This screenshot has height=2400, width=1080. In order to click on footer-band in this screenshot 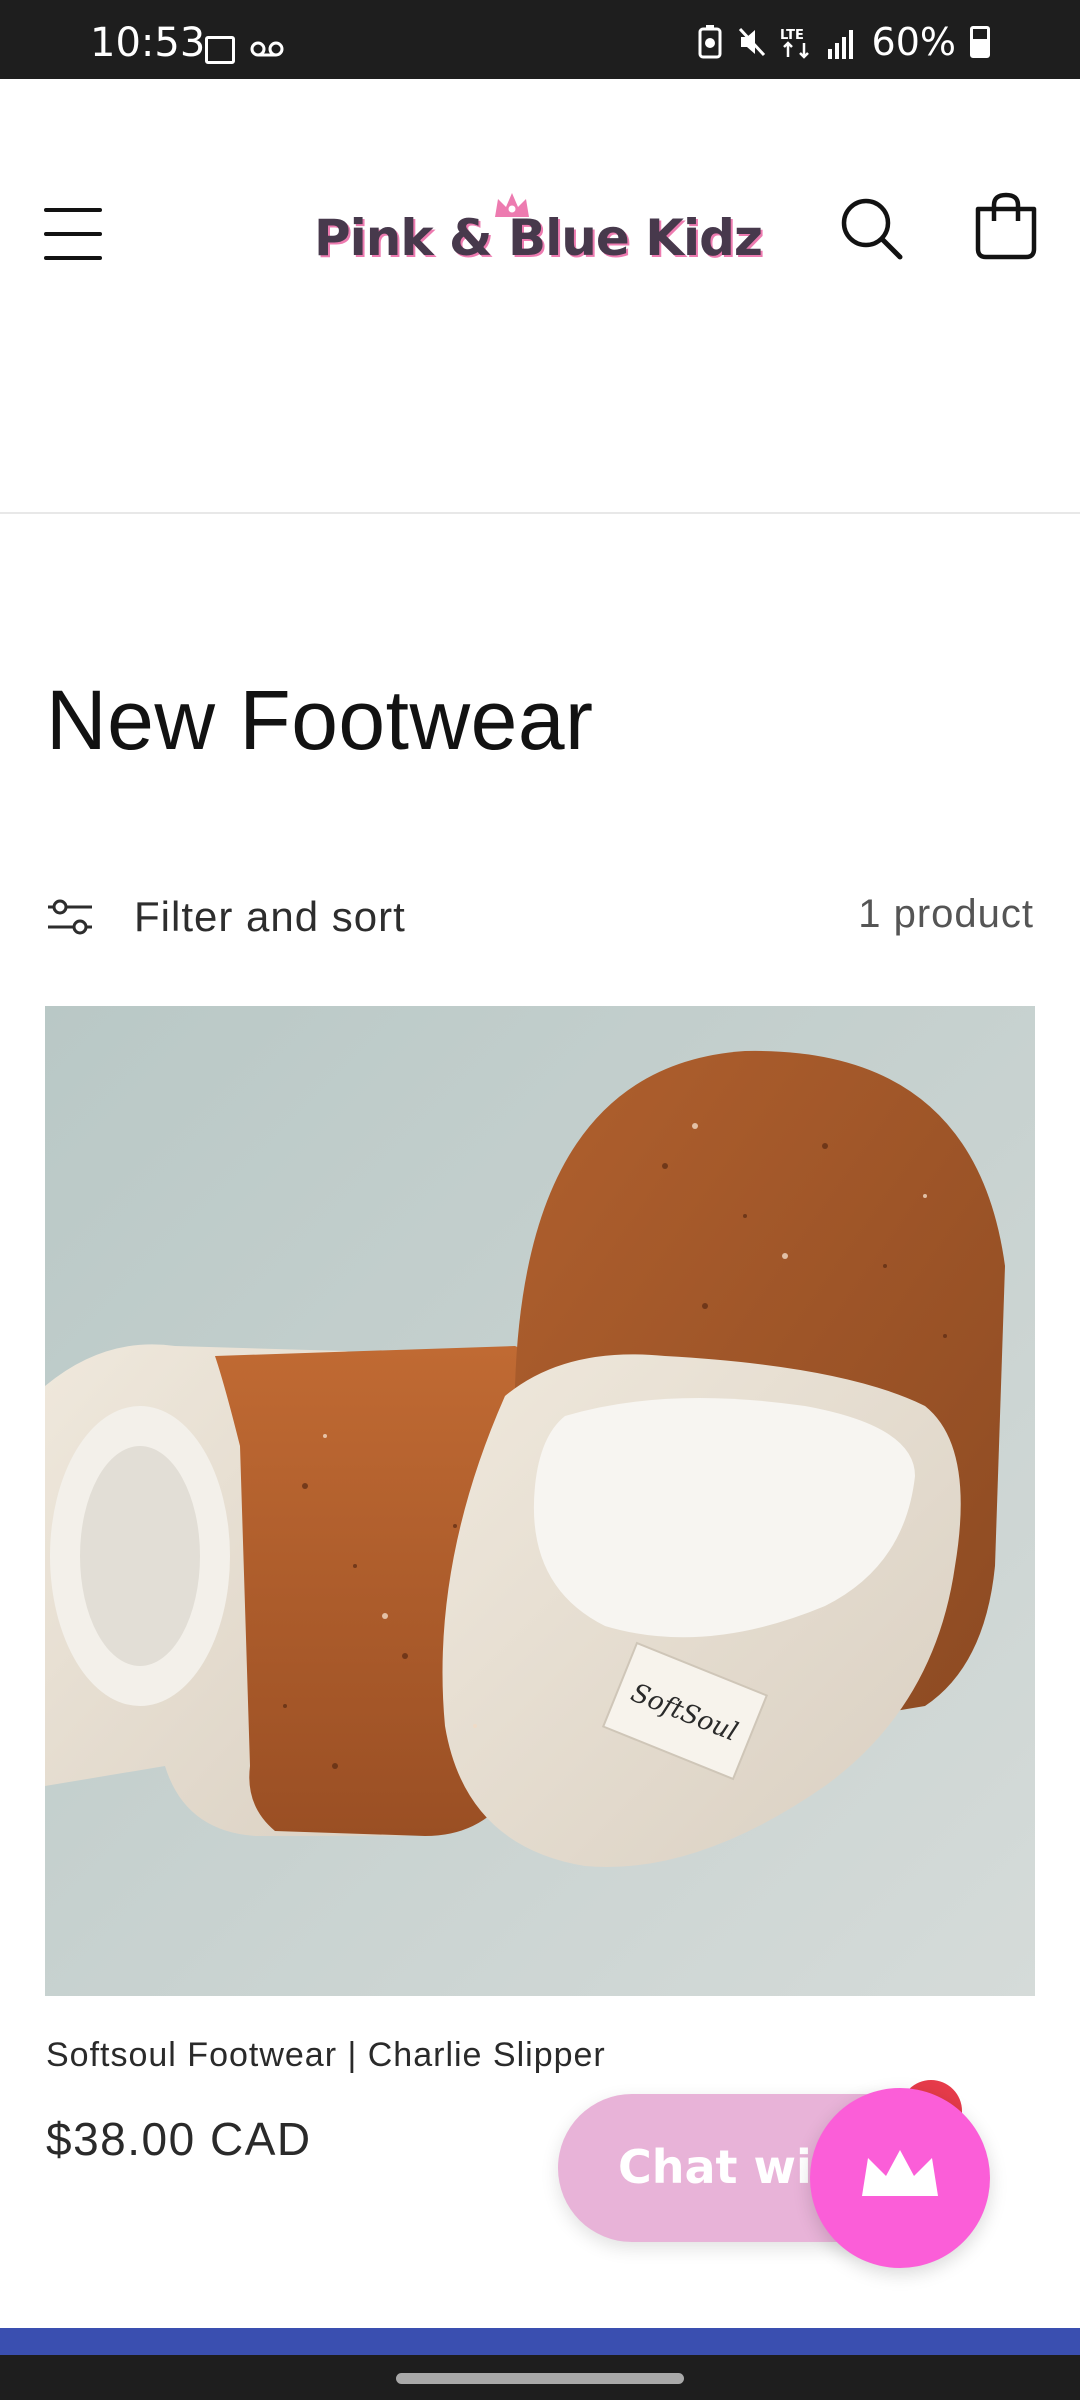, I will do `click(540, 2343)`.